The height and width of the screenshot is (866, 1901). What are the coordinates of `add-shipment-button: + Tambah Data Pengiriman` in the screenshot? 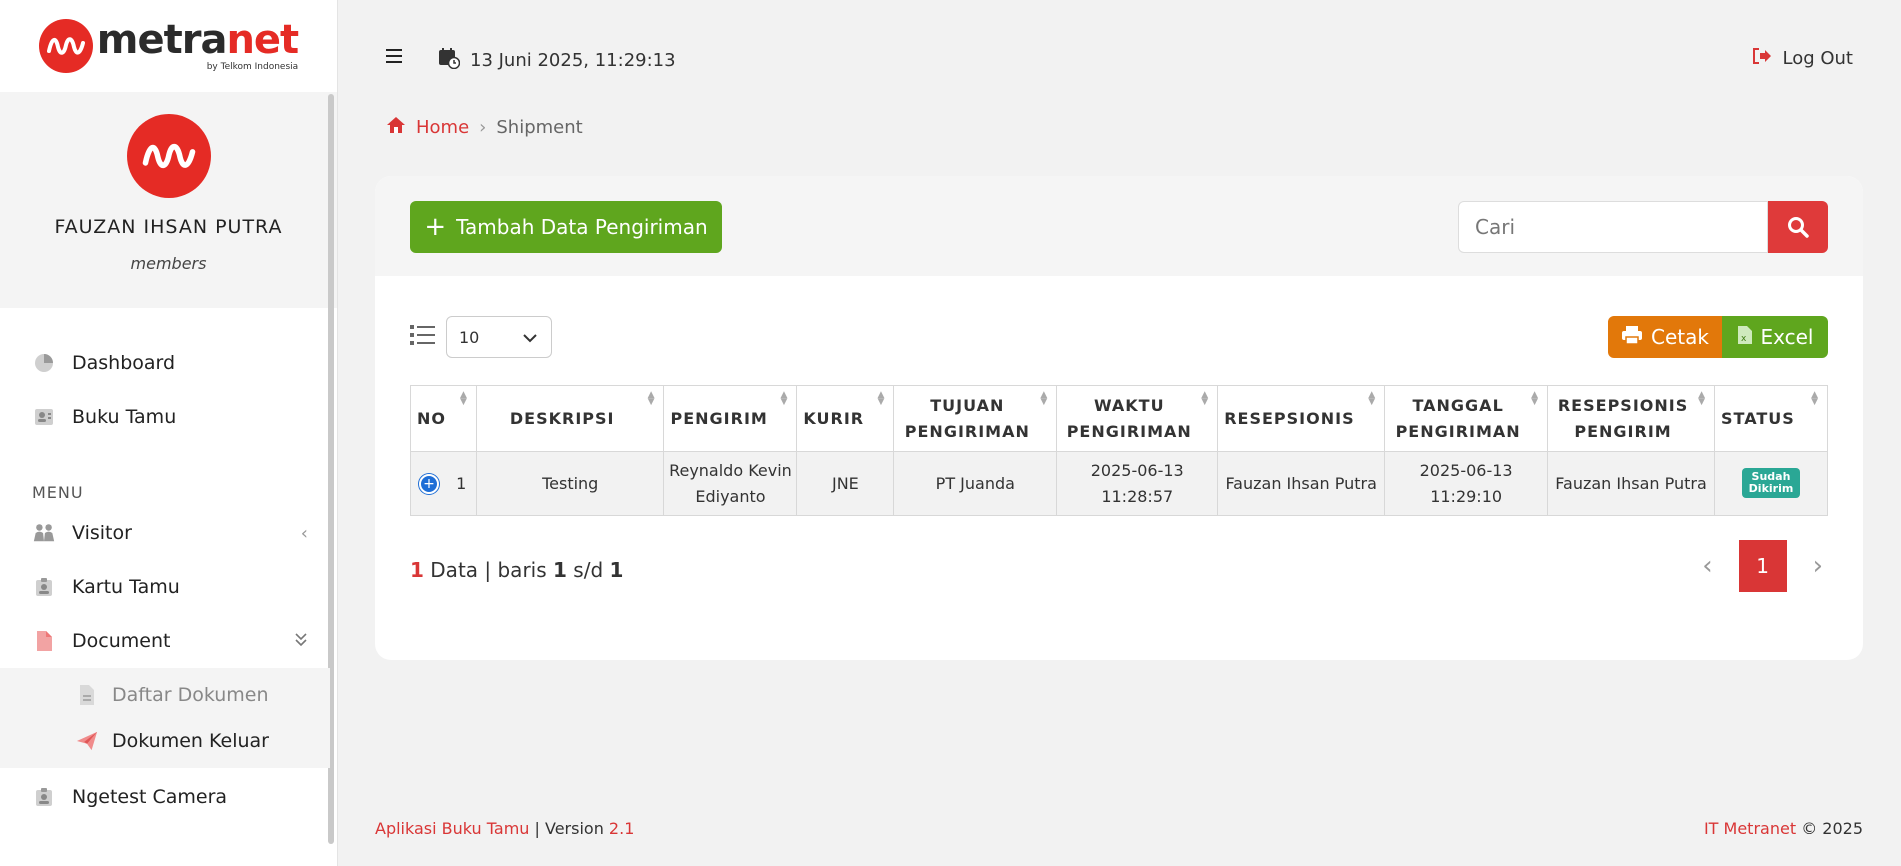 It's located at (566, 227).